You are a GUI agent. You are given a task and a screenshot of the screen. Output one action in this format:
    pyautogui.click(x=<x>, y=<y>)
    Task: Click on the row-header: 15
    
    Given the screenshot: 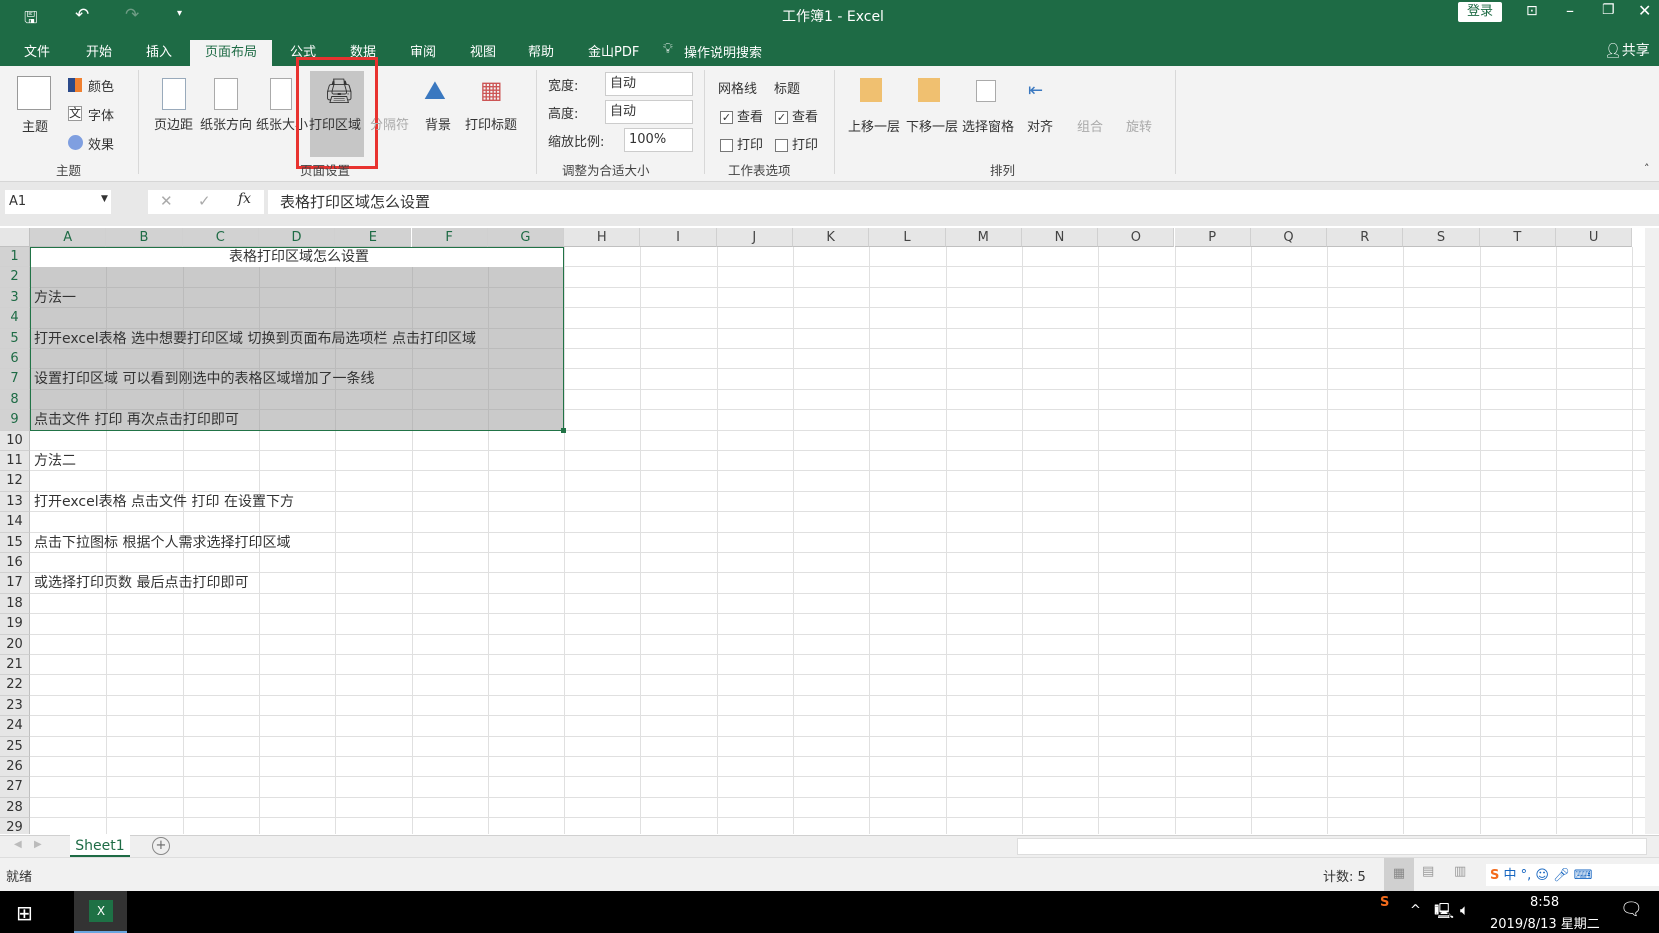 What is the action you would take?
    pyautogui.click(x=15, y=542)
    